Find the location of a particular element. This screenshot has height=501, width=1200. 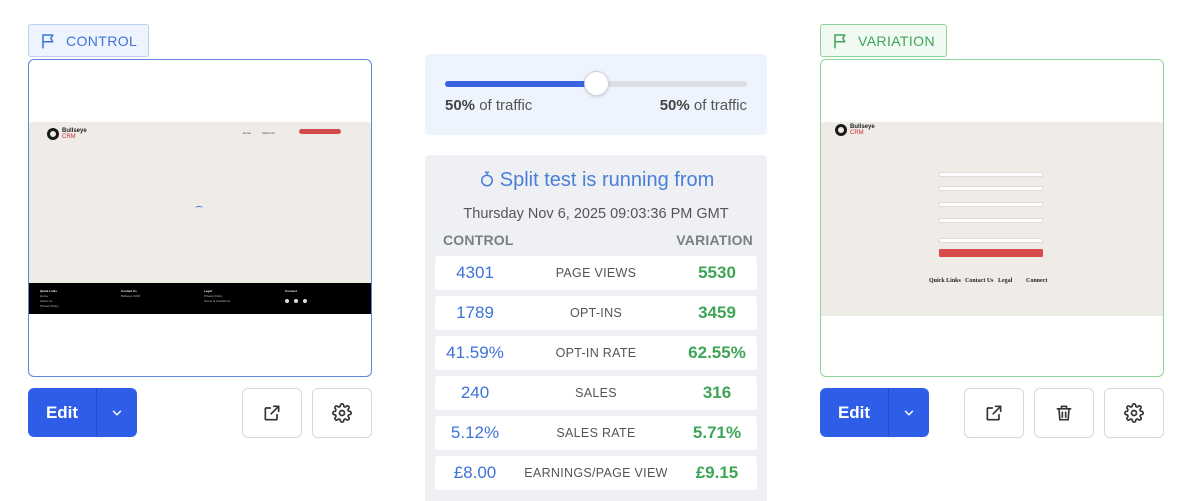

metric-label: SALES RATE is located at coordinates (596, 433).